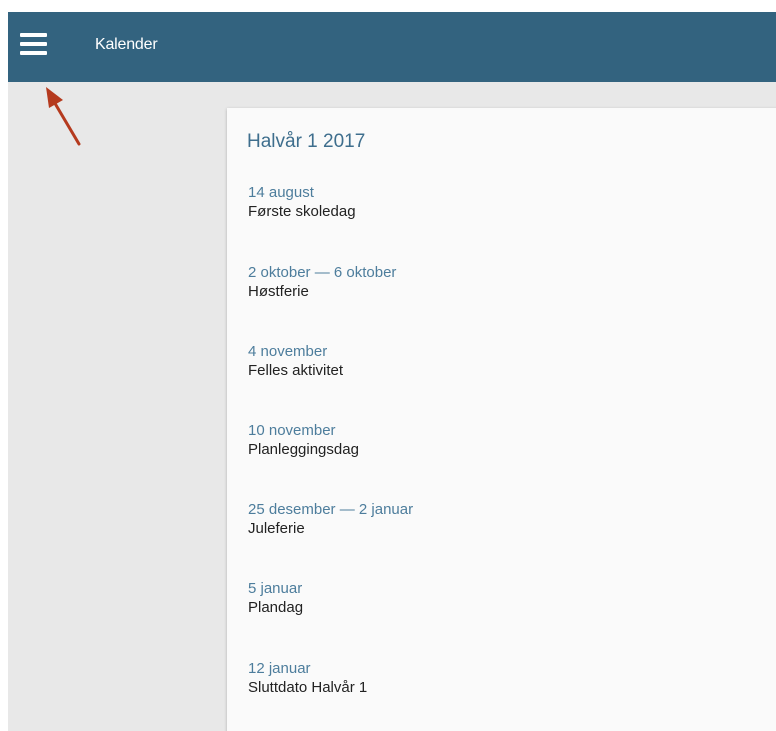 This screenshot has height=731, width=776. Describe the element at coordinates (278, 291) in the screenshot. I see `event-name: Høstferie` at that location.